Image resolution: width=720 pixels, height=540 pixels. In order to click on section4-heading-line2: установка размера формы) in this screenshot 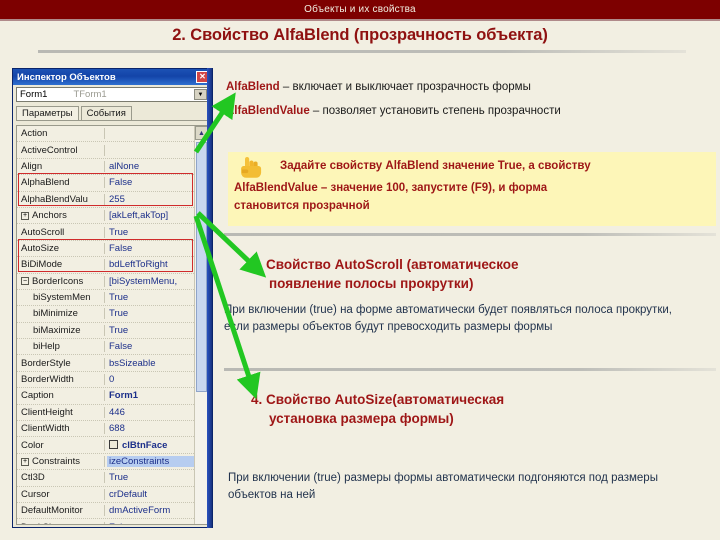, I will do `click(361, 418)`.